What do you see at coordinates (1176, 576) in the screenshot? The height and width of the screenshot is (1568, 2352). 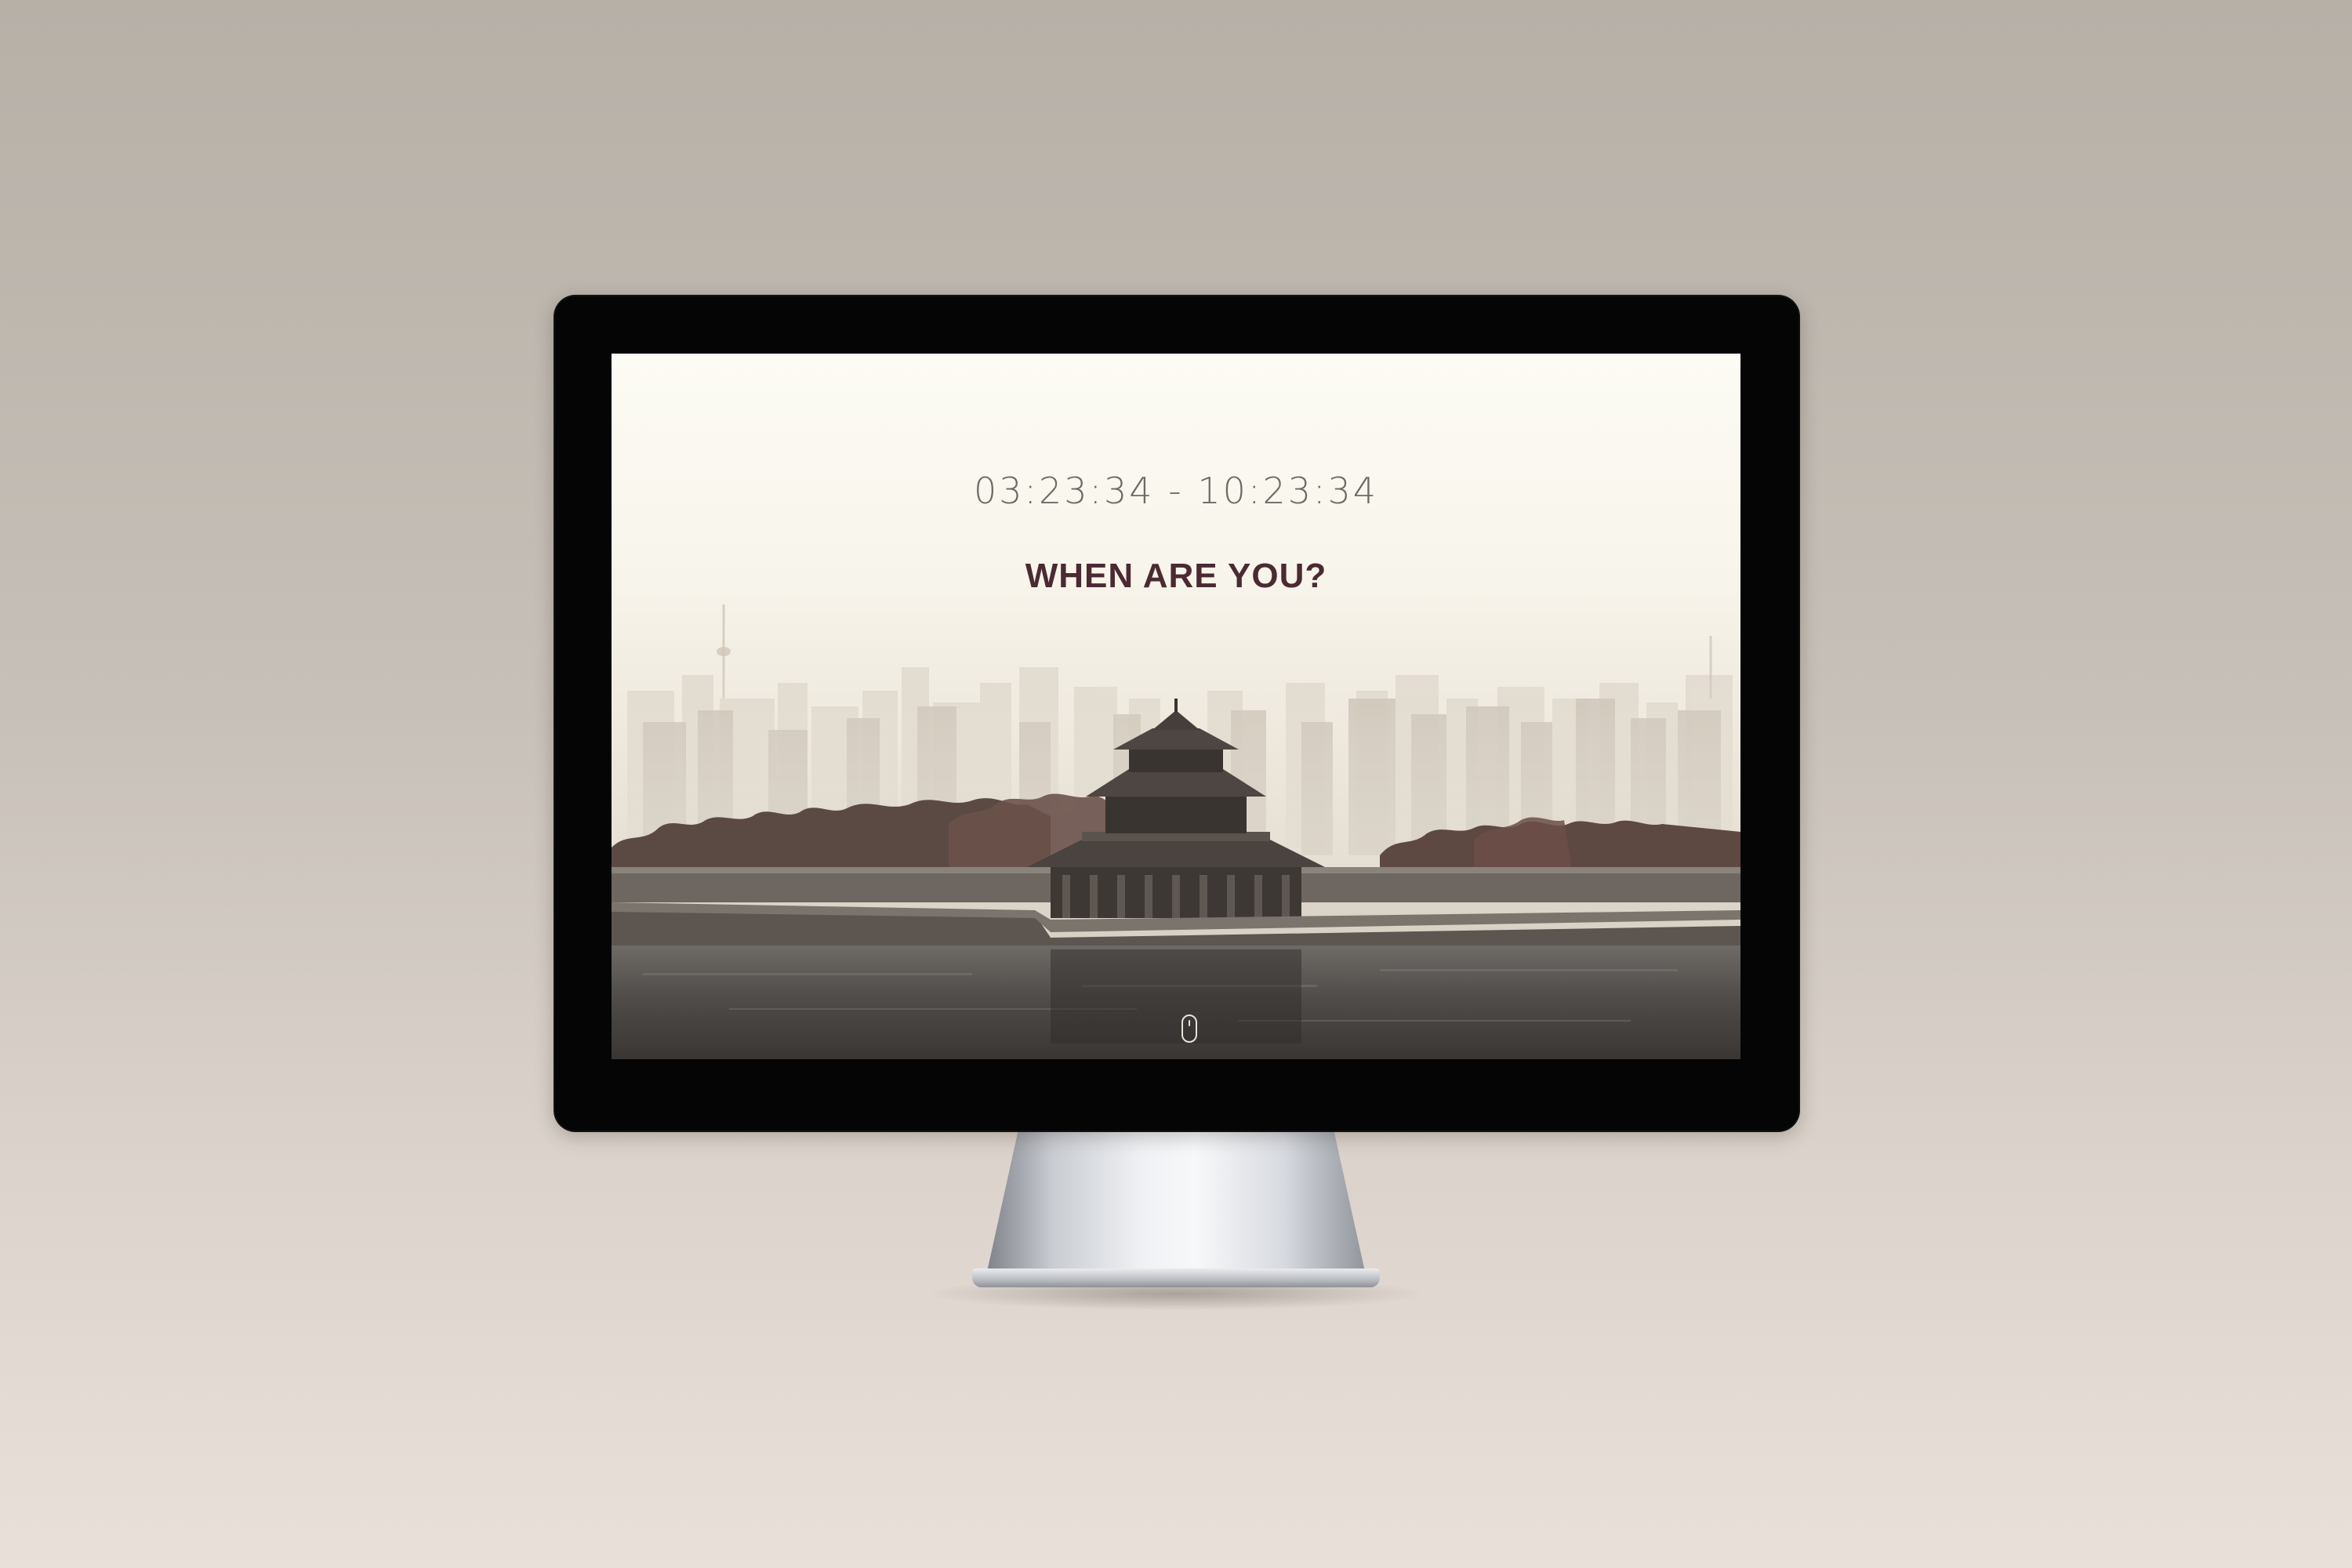 I see `hero-headline: WHEN ARE YOU?` at bounding box center [1176, 576].